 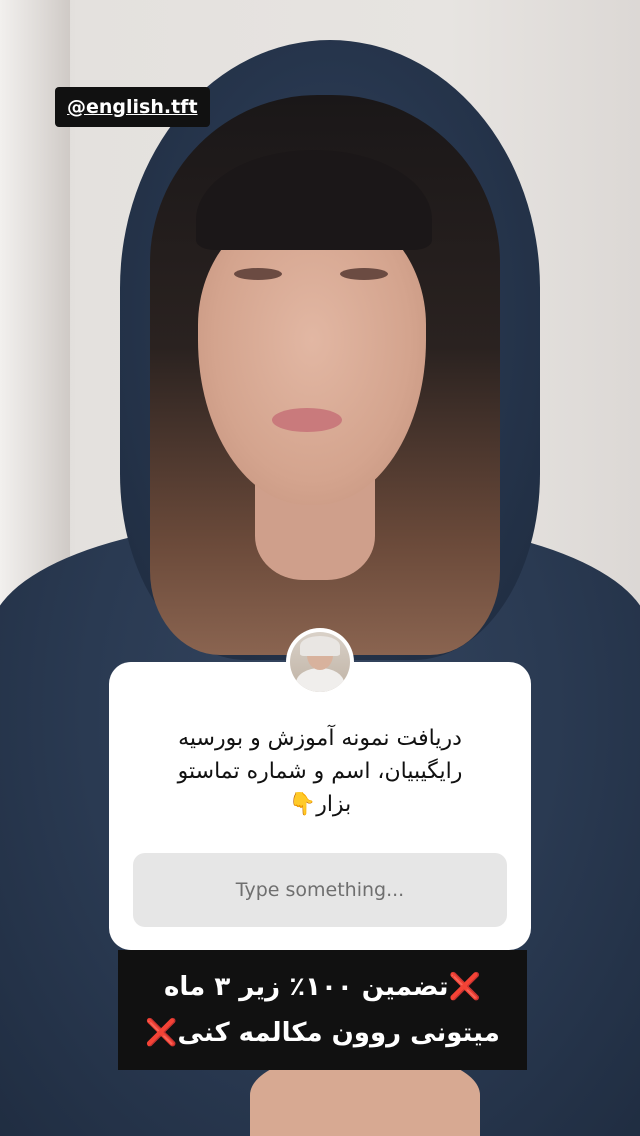 I want to click on question-line-1: دریافت نمونه آموزش و بورسیه, so click(x=320, y=738).